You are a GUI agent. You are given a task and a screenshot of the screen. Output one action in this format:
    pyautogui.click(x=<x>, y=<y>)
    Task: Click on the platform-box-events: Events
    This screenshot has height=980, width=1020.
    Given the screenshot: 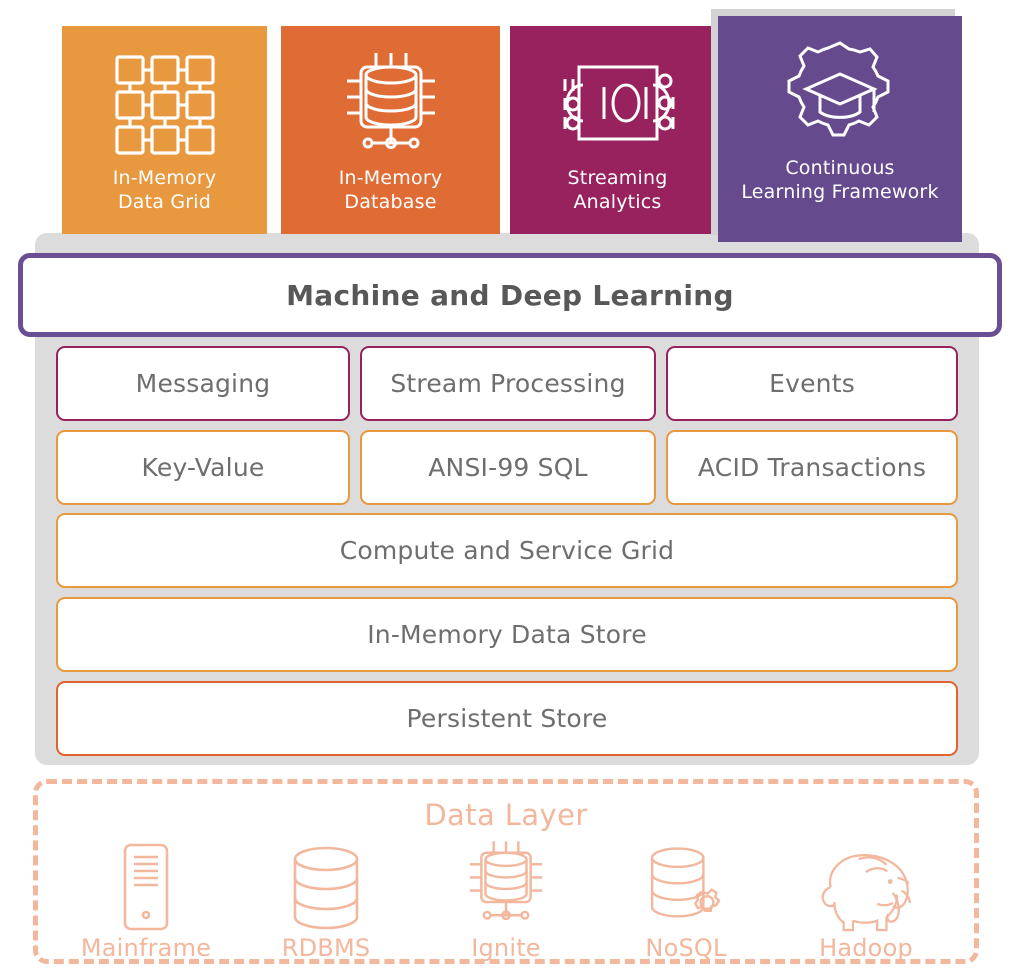 What is the action you would take?
    pyautogui.click(x=812, y=383)
    